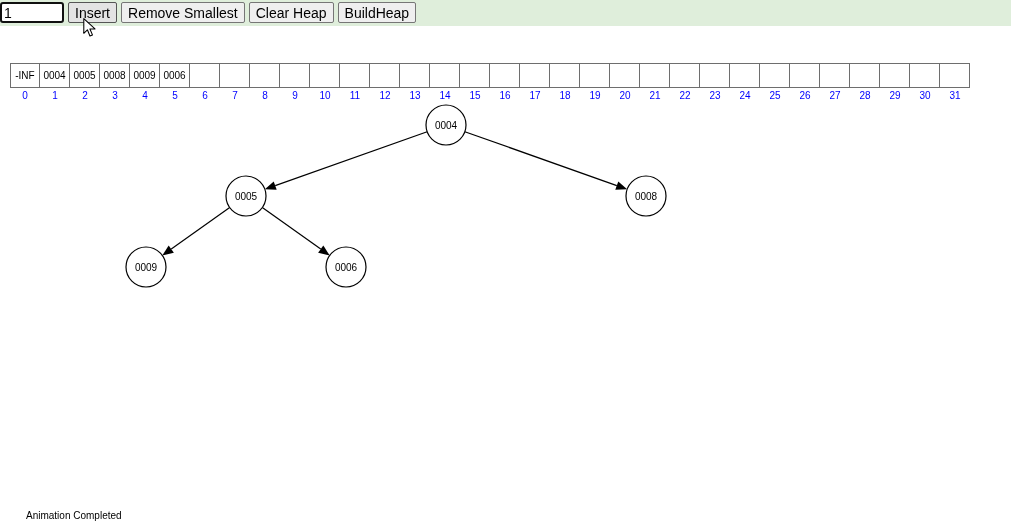 The image size is (1011, 528). I want to click on index-label: 2, so click(85, 95).